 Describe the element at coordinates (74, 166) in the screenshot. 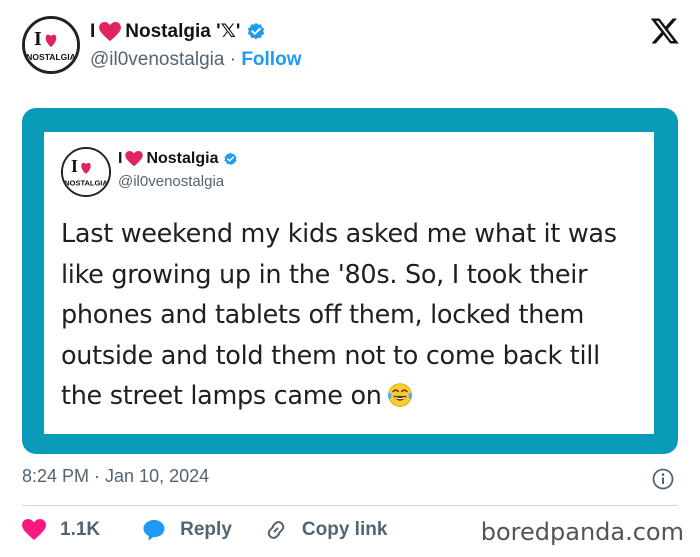

I see `embedded-avatar-letter: I` at that location.